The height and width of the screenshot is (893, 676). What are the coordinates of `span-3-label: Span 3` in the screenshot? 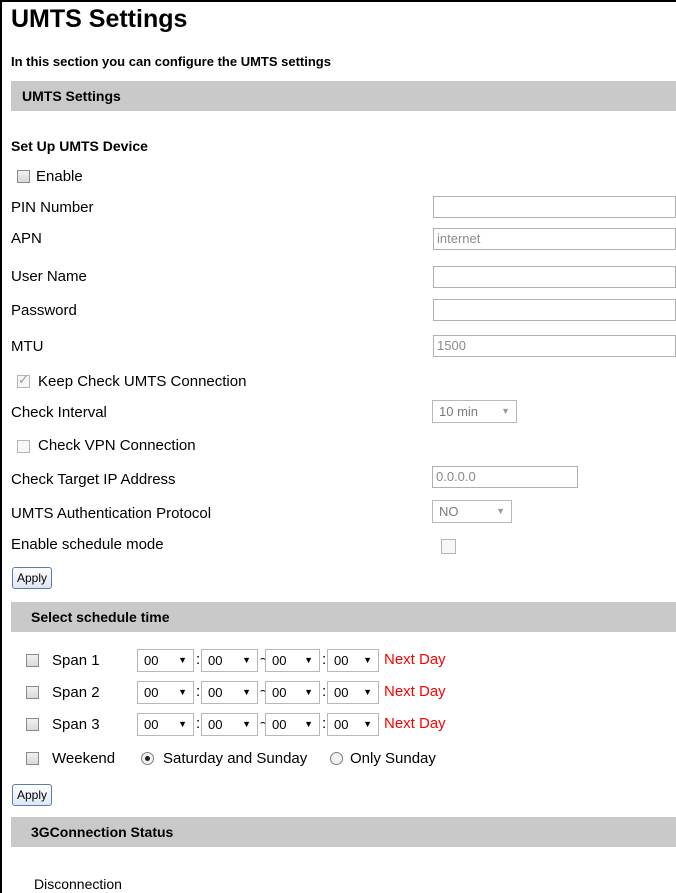 It's located at (76, 724).